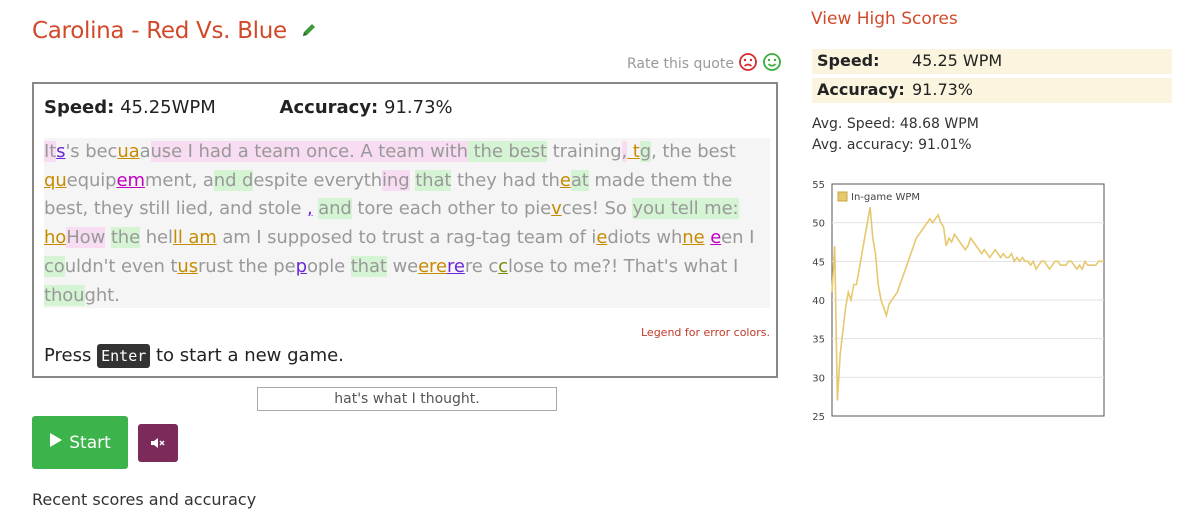  I want to click on recent-scores-heading: Recent scores and accuracy, so click(144, 499).